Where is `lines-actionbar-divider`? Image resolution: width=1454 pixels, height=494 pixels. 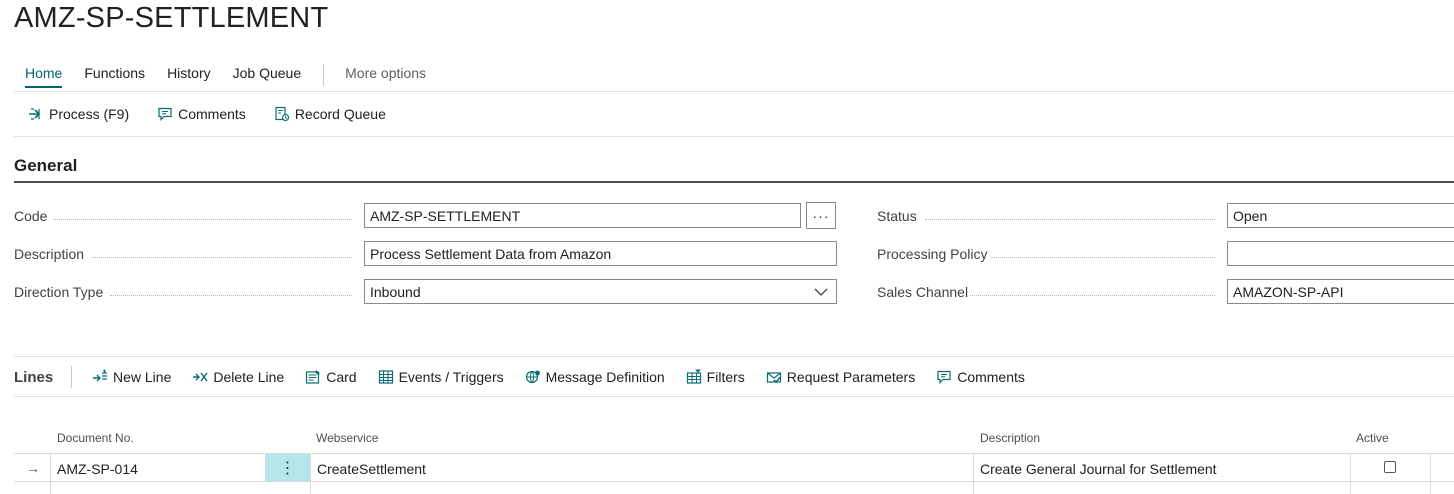
lines-actionbar-divider is located at coordinates (734, 396).